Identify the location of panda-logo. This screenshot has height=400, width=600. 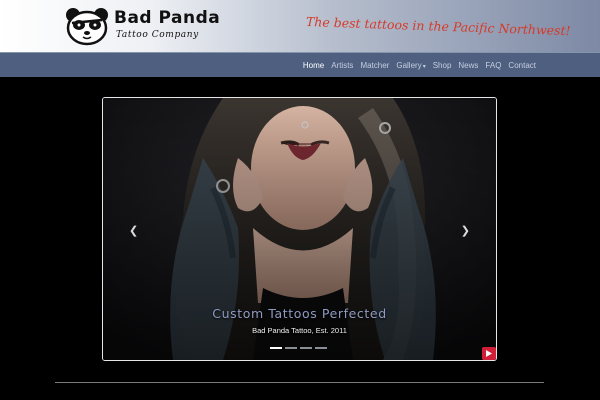
(87, 26).